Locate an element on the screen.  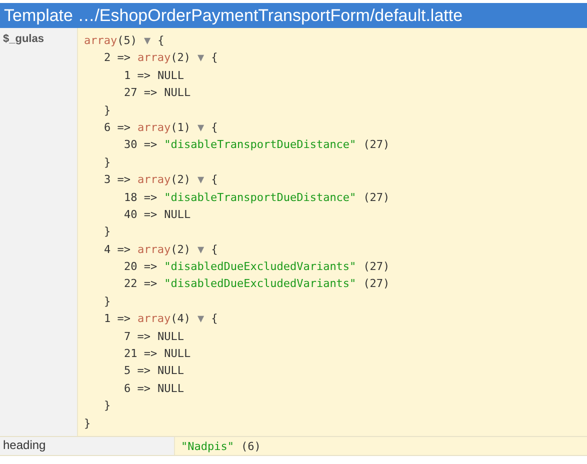
dump-key: 5 => is located at coordinates (137, 371).